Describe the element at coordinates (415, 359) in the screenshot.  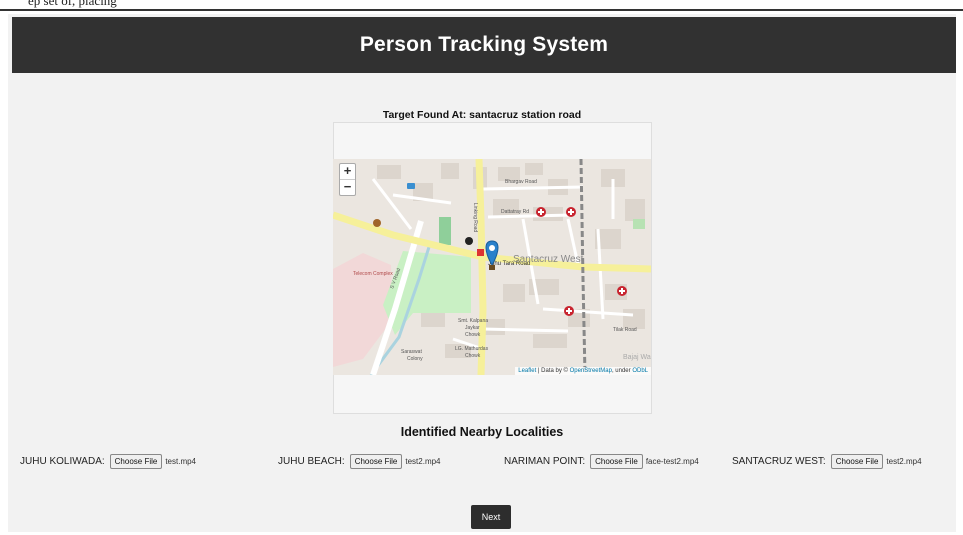
I see `map-label-colony2: Colony` at that location.